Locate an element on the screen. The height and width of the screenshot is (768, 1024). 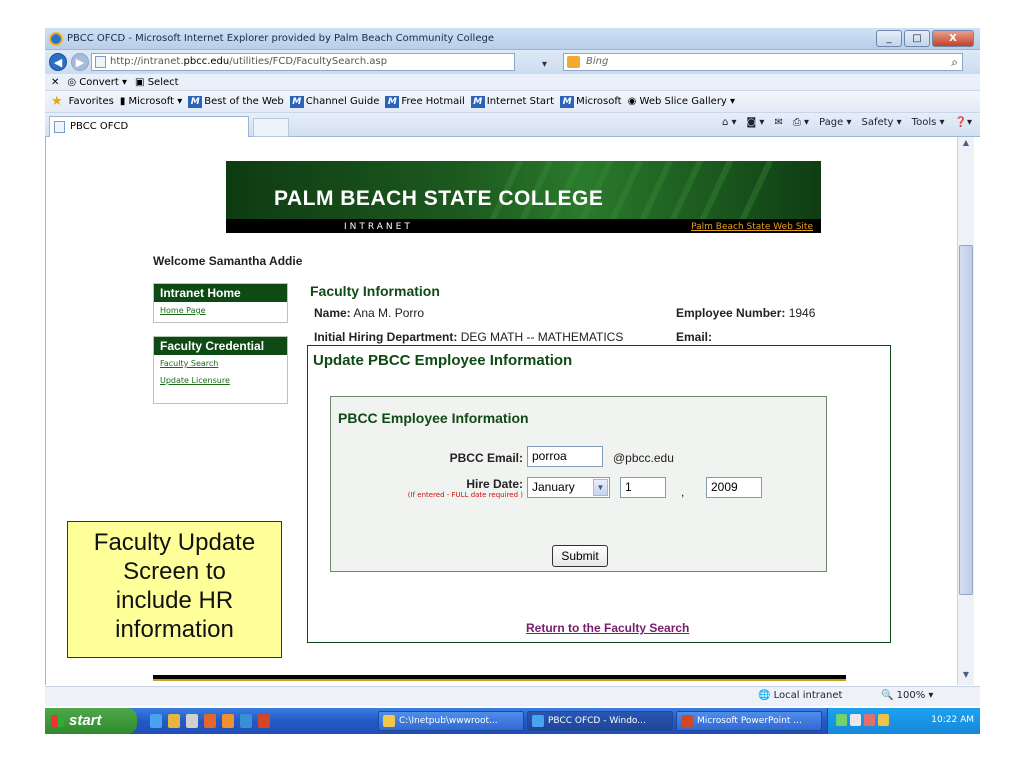
employee-info-title: PBCC Employee Information is located at coordinates (433, 418).